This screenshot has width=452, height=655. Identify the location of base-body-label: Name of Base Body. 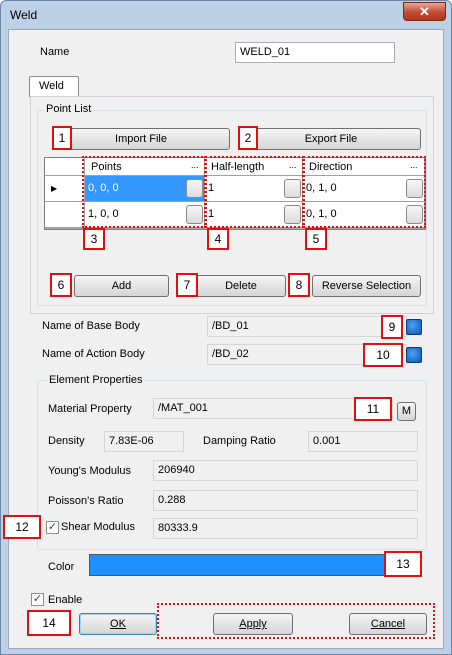
(91, 326).